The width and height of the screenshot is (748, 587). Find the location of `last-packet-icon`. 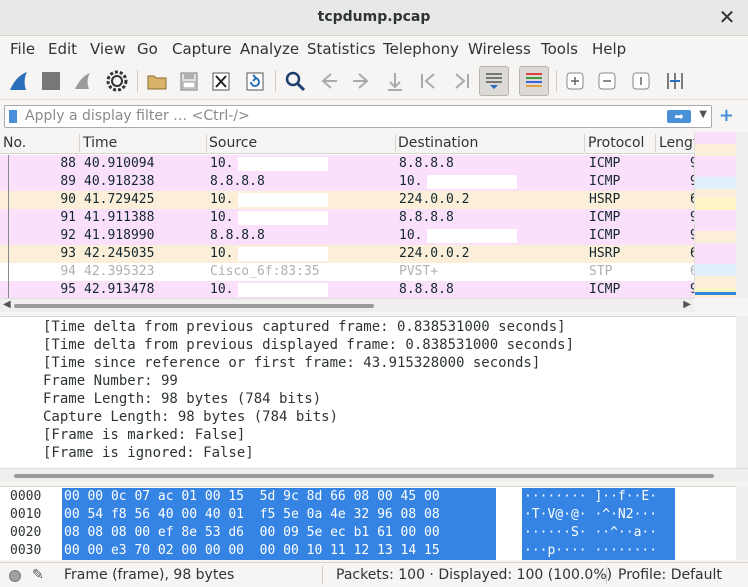

last-packet-icon is located at coordinates (461, 81).